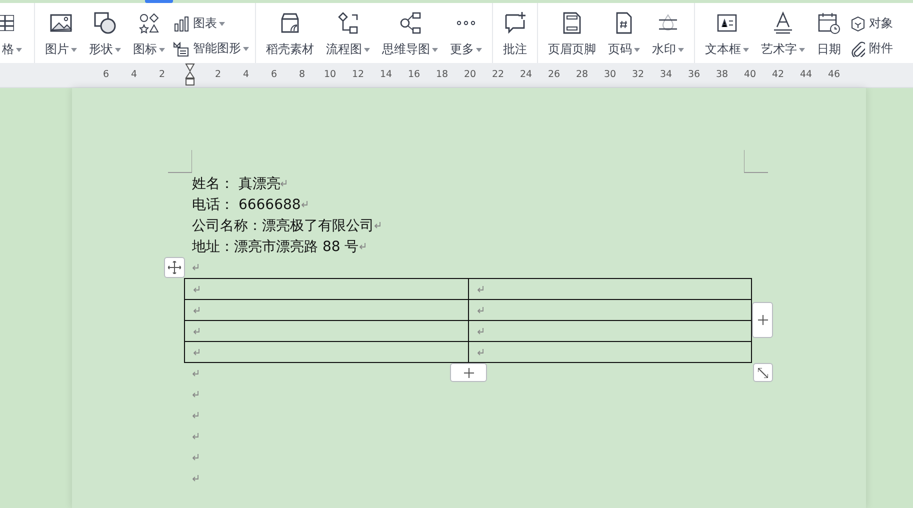  Describe the element at coordinates (783, 49) in the screenshot. I see `toolbar-button: 艺术字` at that location.